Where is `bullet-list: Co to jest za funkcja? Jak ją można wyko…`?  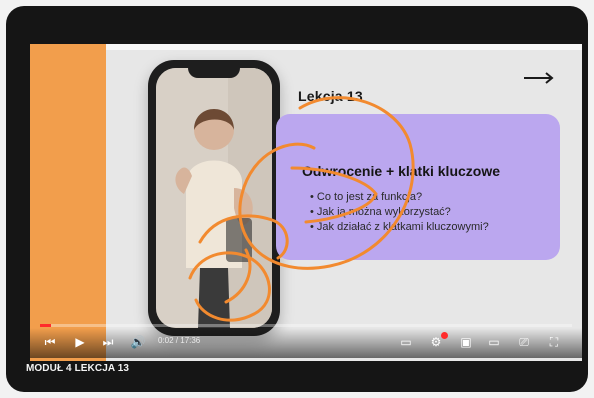 bullet-list: Co to jest za funkcja? Jak ją można wyko… is located at coordinates (399, 212).